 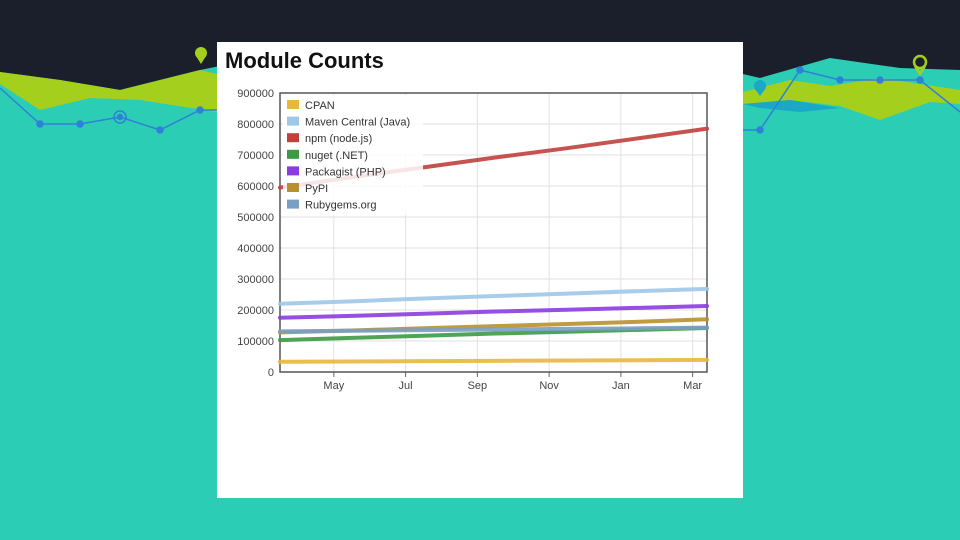 I want to click on x-tick-label: Jul, so click(x=406, y=386).